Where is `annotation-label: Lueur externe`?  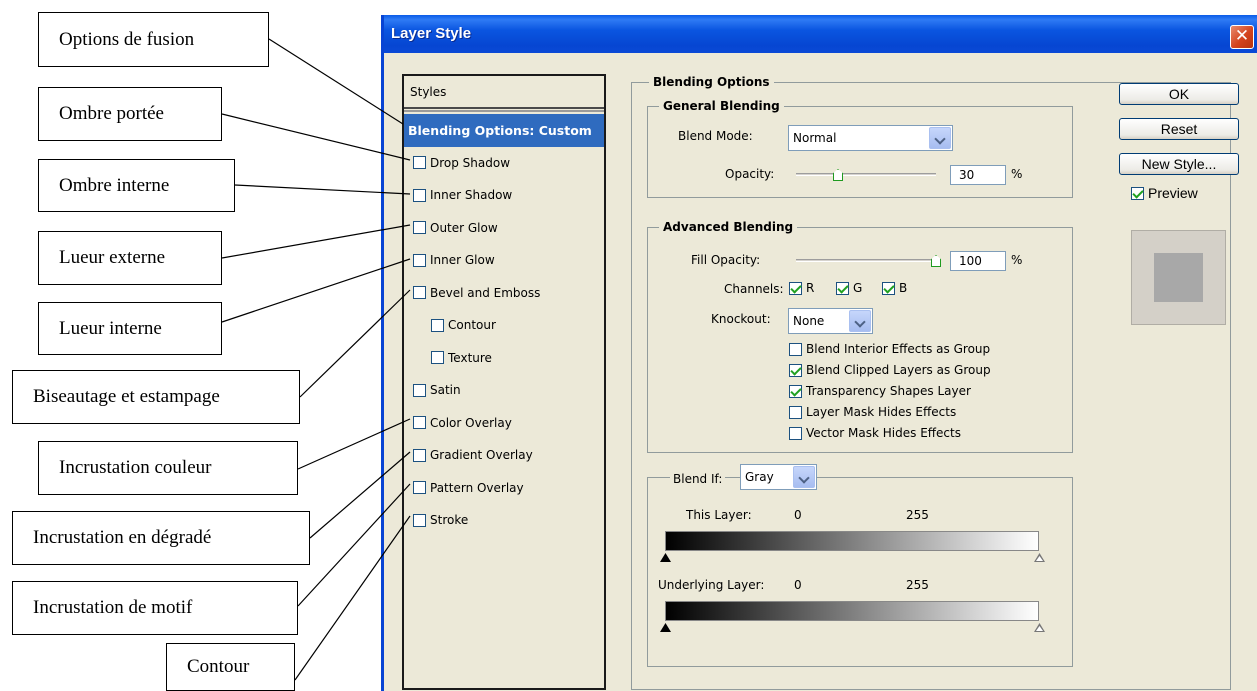 annotation-label: Lueur externe is located at coordinates (112, 257).